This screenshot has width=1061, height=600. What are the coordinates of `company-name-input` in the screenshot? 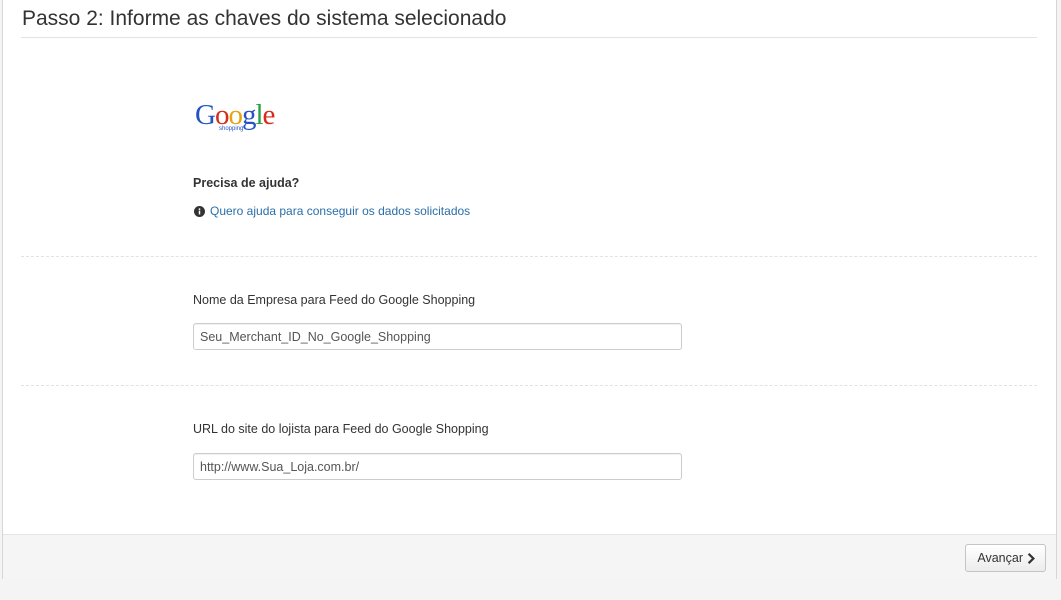 It's located at (437, 336).